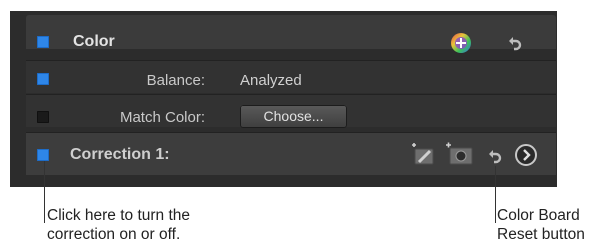 Image resolution: width=605 pixels, height=247 pixels. Describe the element at coordinates (538, 215) in the screenshot. I see `callout-right-line1: Color Board` at that location.